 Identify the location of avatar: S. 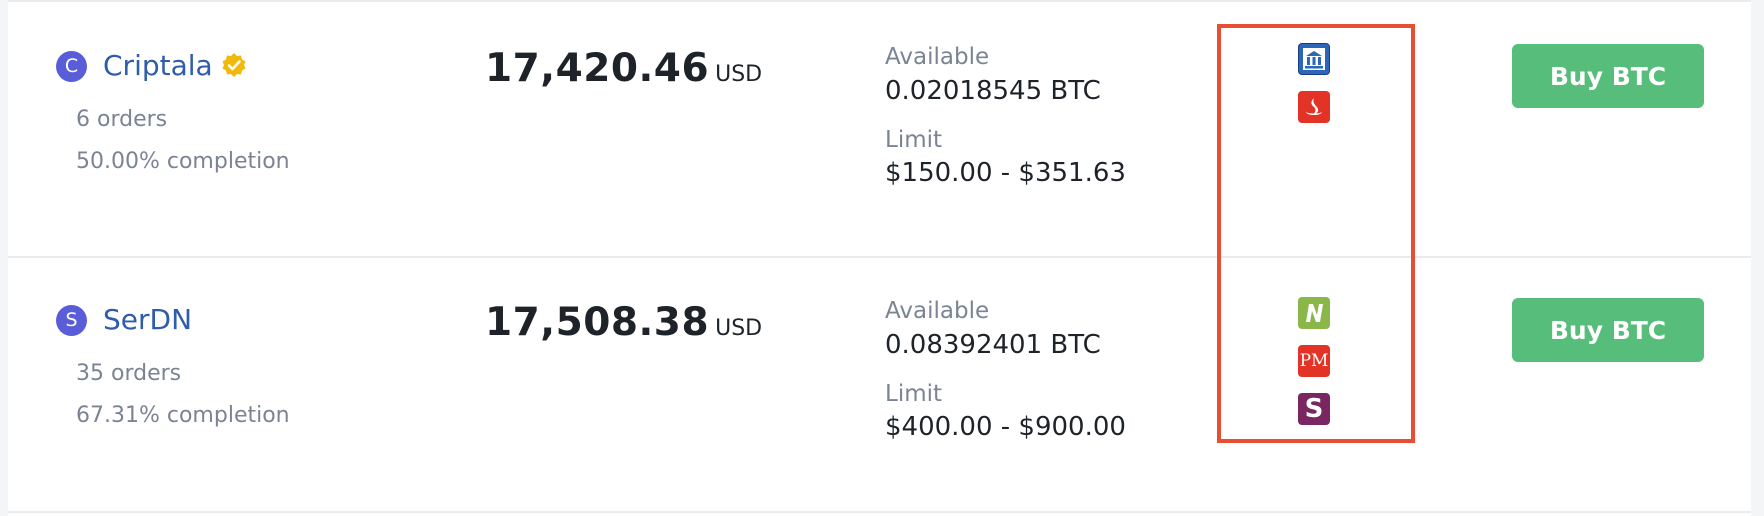
(71, 320).